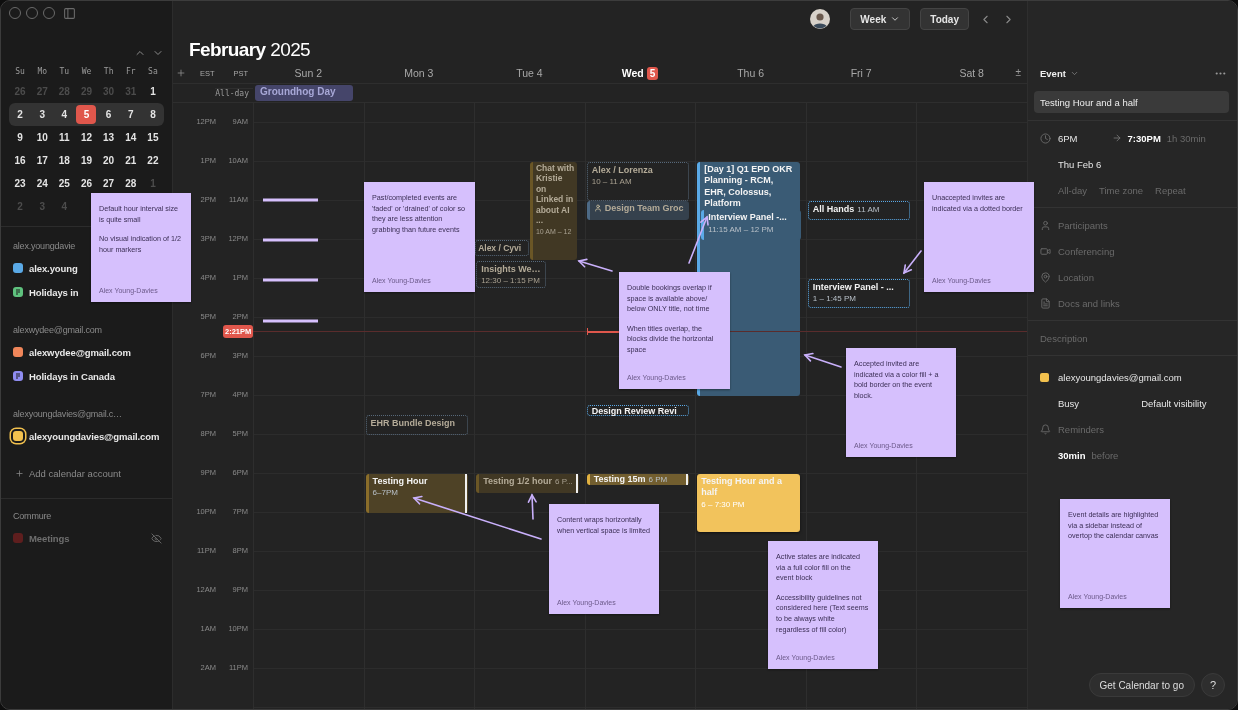  What do you see at coordinates (308, 73) in the screenshot?
I see `day-header: Sun 2` at bounding box center [308, 73].